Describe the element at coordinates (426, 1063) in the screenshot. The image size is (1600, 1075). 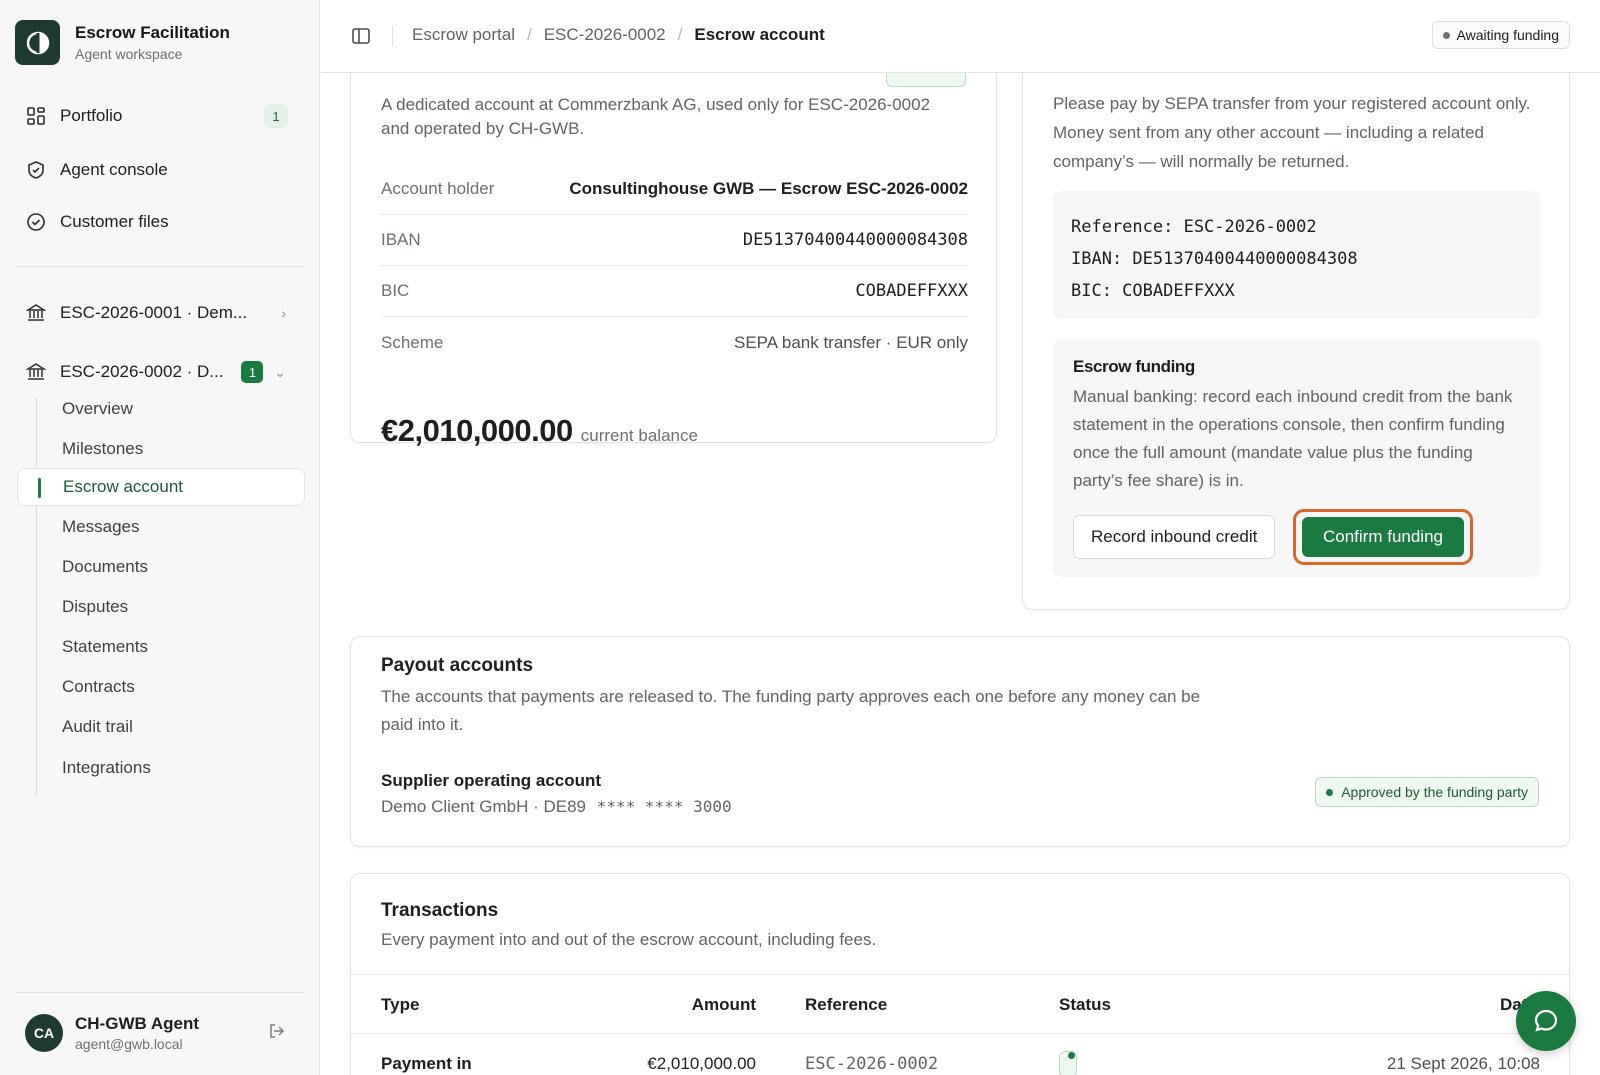
I see `cell-type: Payment in` at that location.